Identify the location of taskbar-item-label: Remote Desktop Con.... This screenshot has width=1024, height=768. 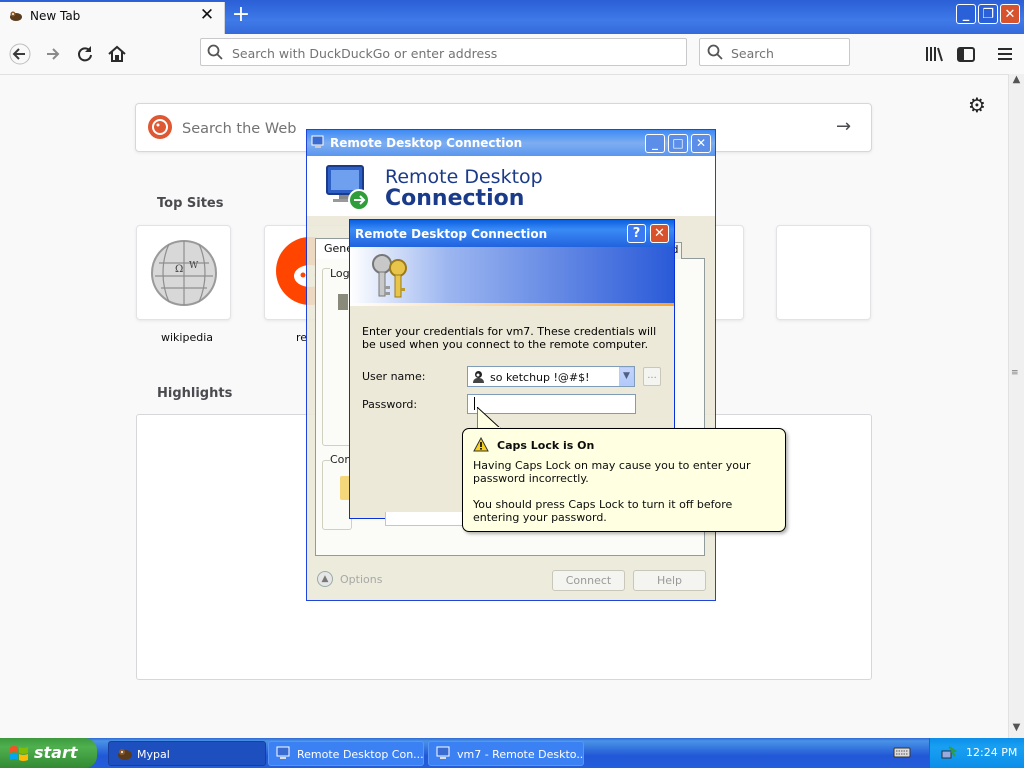
(360, 754).